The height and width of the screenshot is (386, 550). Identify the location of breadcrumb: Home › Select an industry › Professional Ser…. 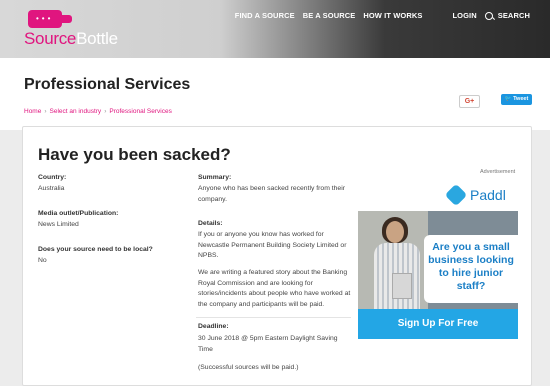
(98, 111).